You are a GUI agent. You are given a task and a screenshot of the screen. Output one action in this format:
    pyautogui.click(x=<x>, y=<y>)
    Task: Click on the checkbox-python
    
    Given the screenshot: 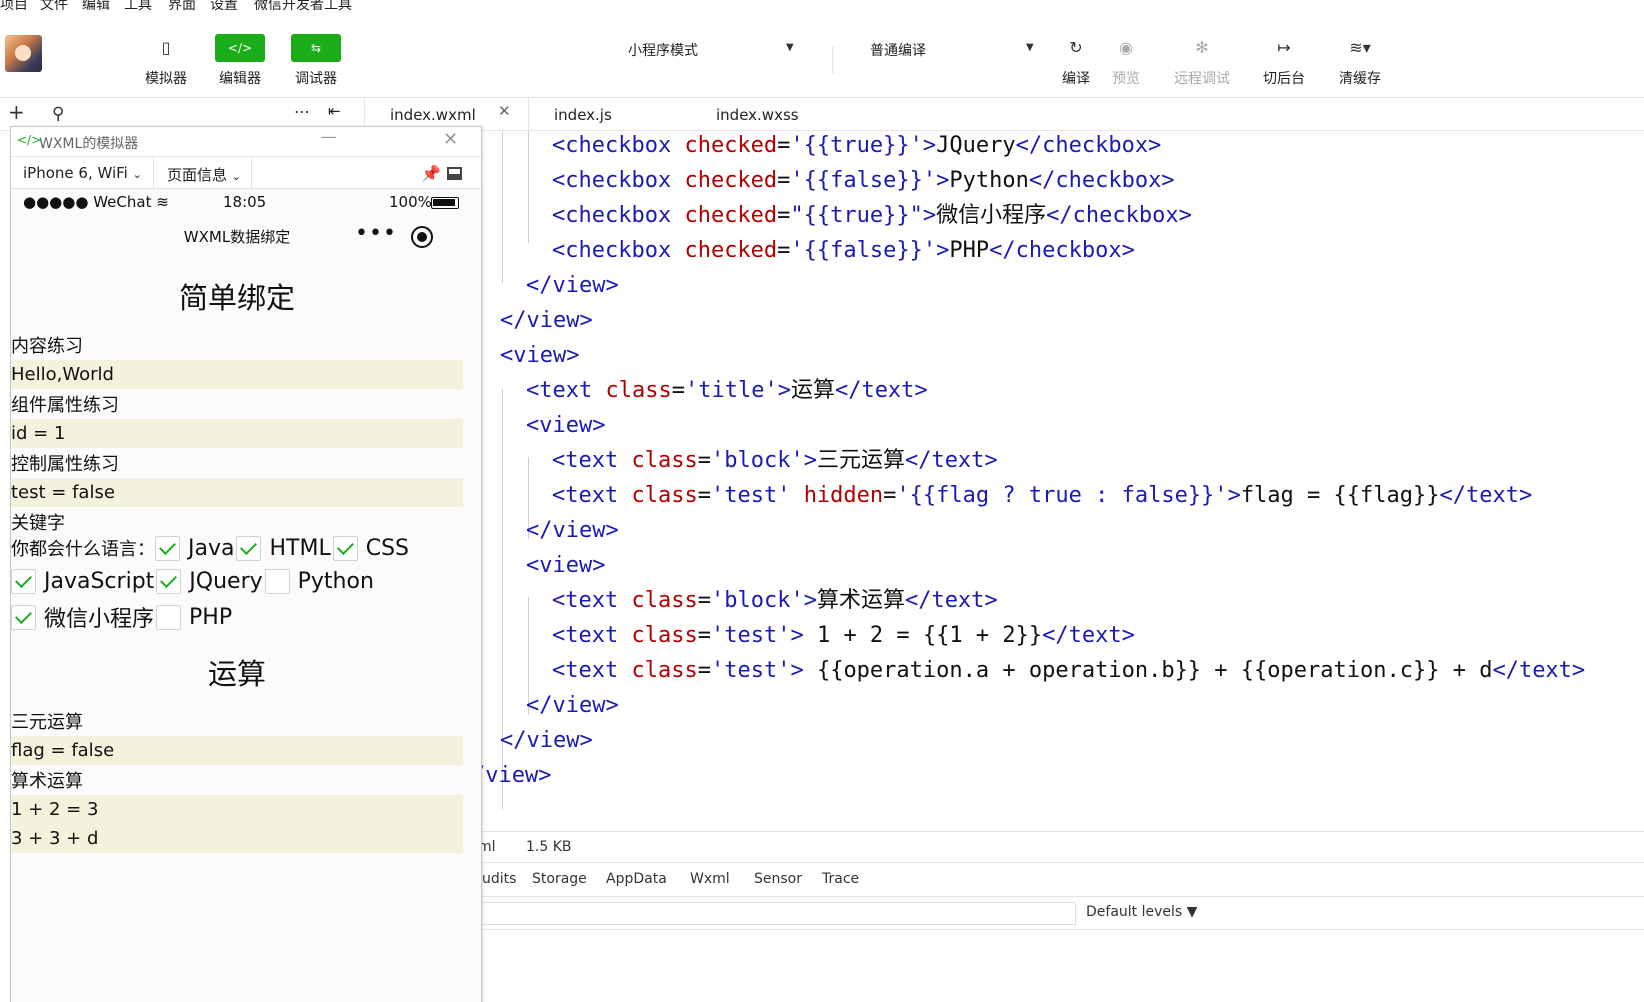 What is the action you would take?
    pyautogui.click(x=277, y=581)
    